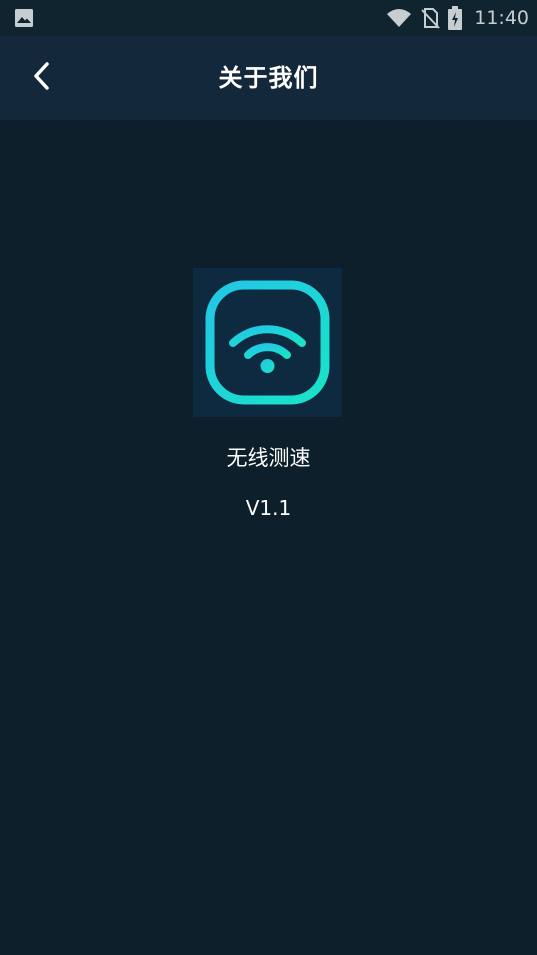  I want to click on battery-icon, so click(455, 18).